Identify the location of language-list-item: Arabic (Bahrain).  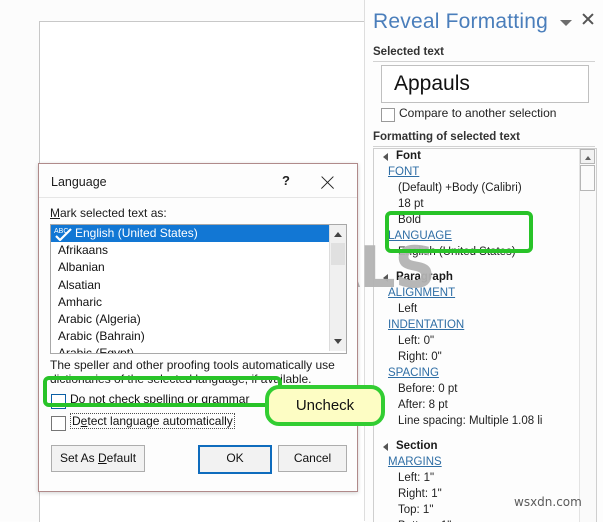
(198, 336).